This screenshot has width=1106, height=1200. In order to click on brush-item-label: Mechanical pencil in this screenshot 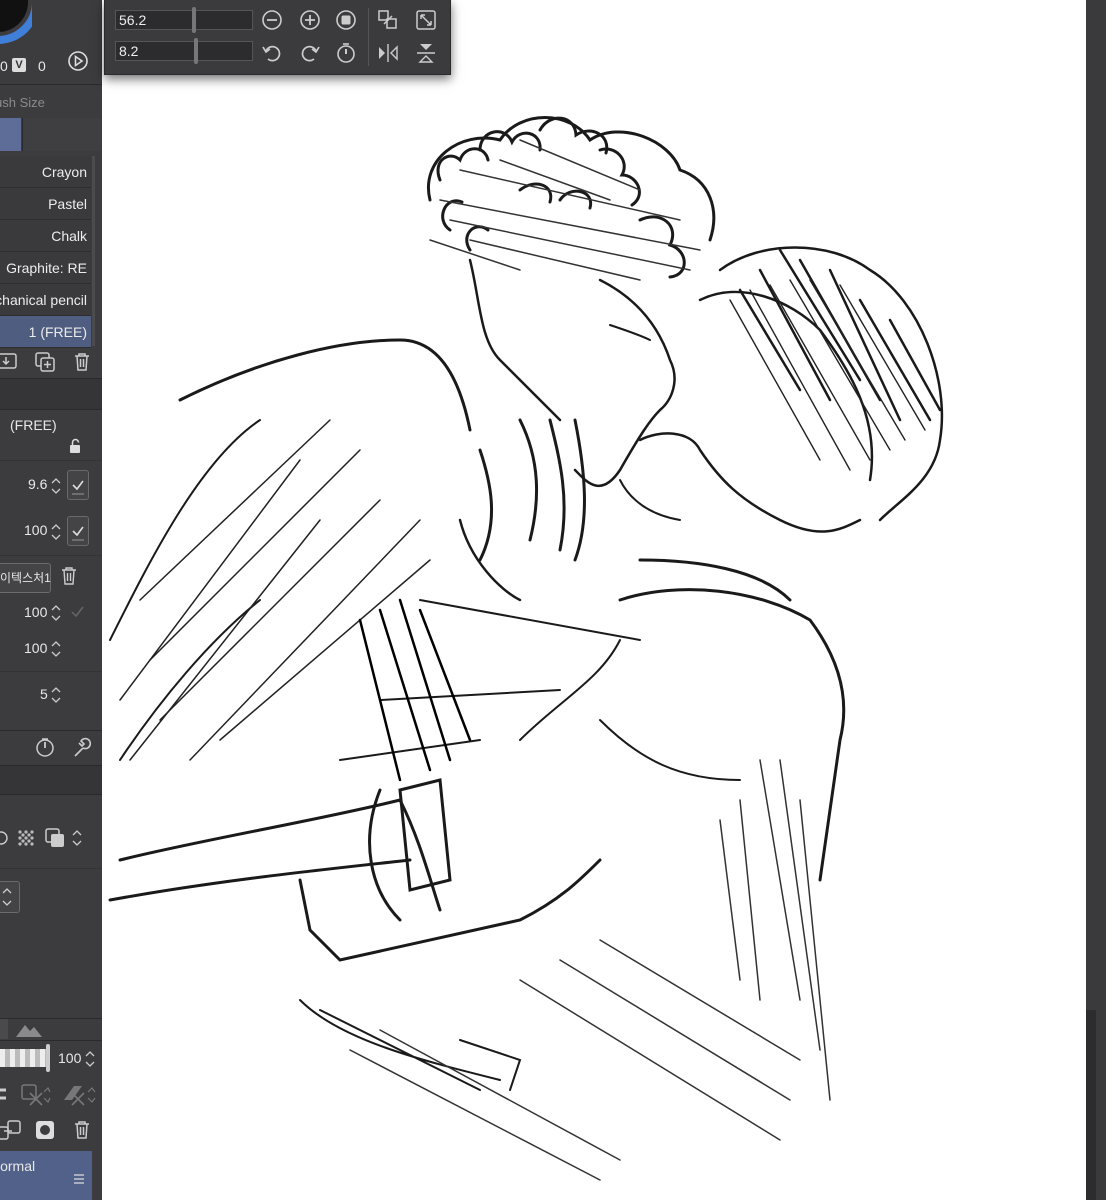, I will do `click(43, 300)`.